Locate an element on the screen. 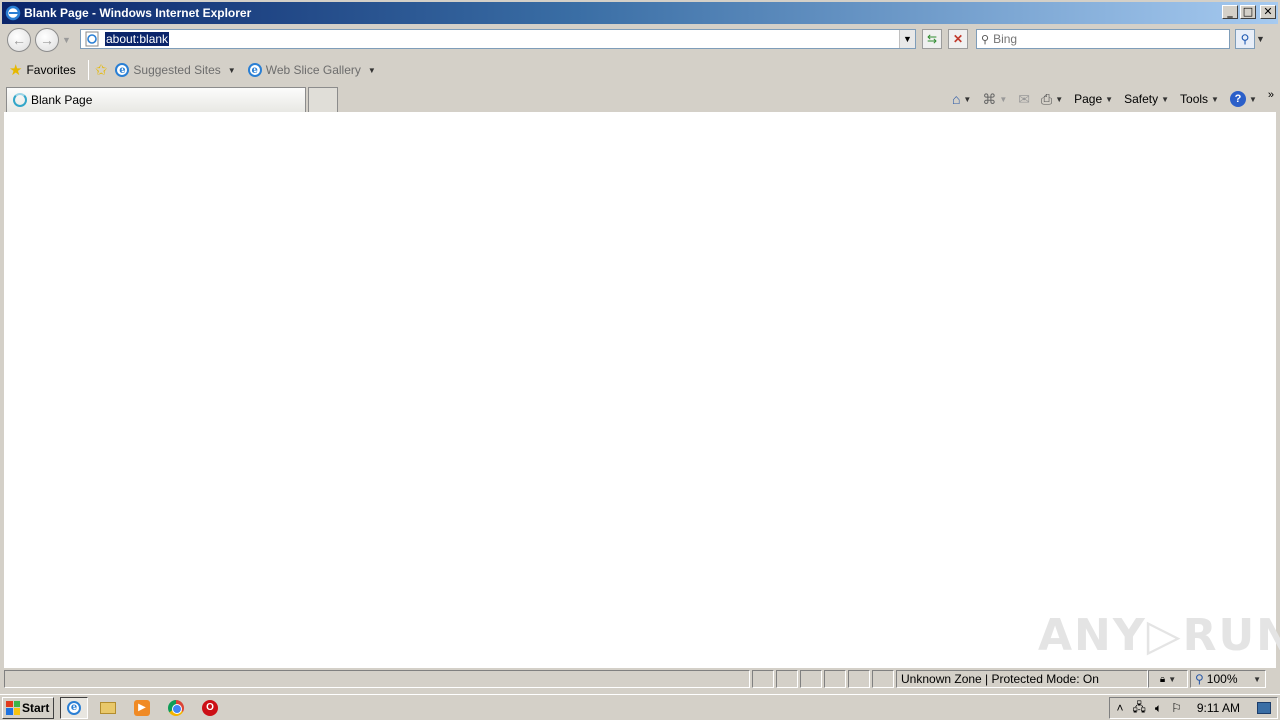 This screenshot has height=720, width=1280. add-to-favorites-bar-button: ✩ is located at coordinates (101, 70).